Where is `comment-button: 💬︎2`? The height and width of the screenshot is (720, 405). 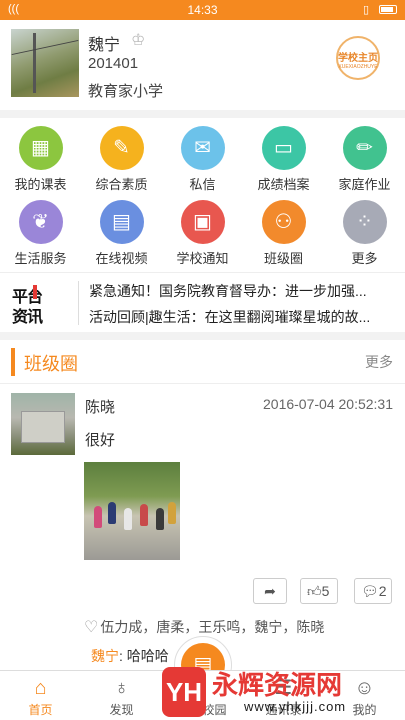
comment-button: 💬︎2 is located at coordinates (373, 591).